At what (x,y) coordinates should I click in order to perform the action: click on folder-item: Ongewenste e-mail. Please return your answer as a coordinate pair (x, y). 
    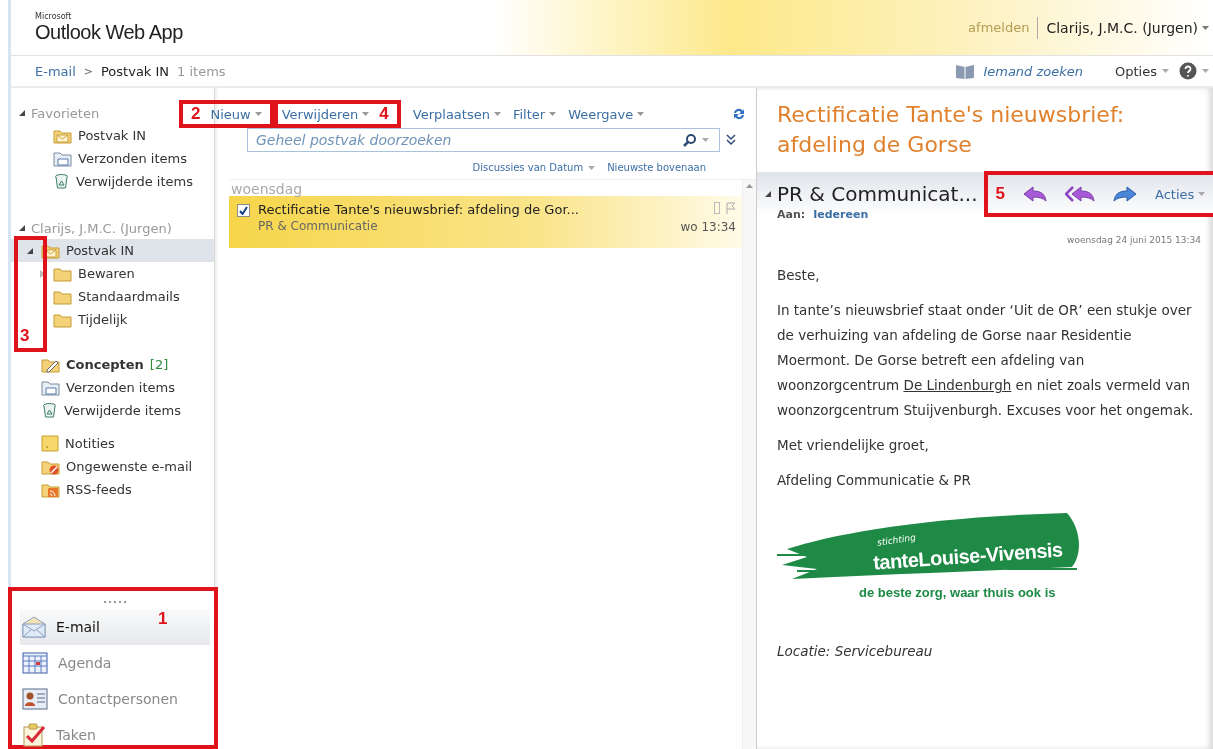
    Looking at the image, I should click on (112, 466).